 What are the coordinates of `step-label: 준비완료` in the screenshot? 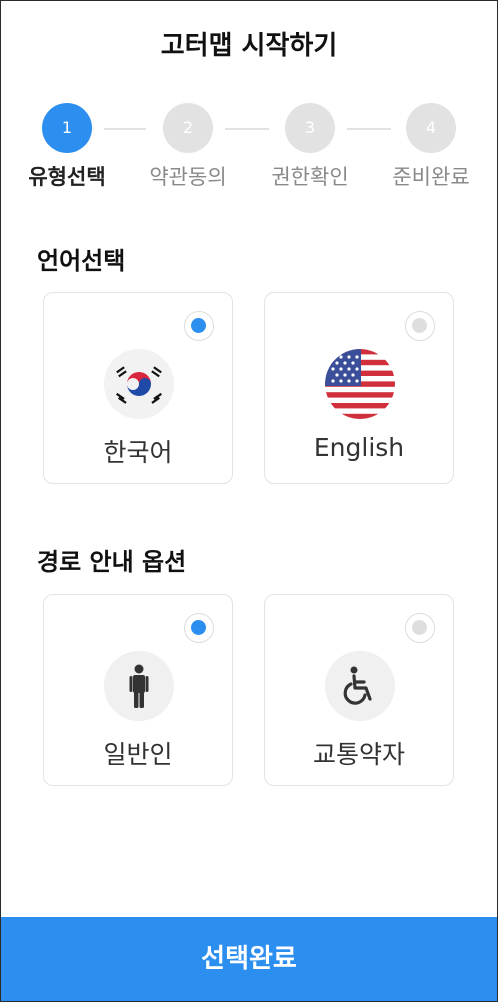 It's located at (431, 177).